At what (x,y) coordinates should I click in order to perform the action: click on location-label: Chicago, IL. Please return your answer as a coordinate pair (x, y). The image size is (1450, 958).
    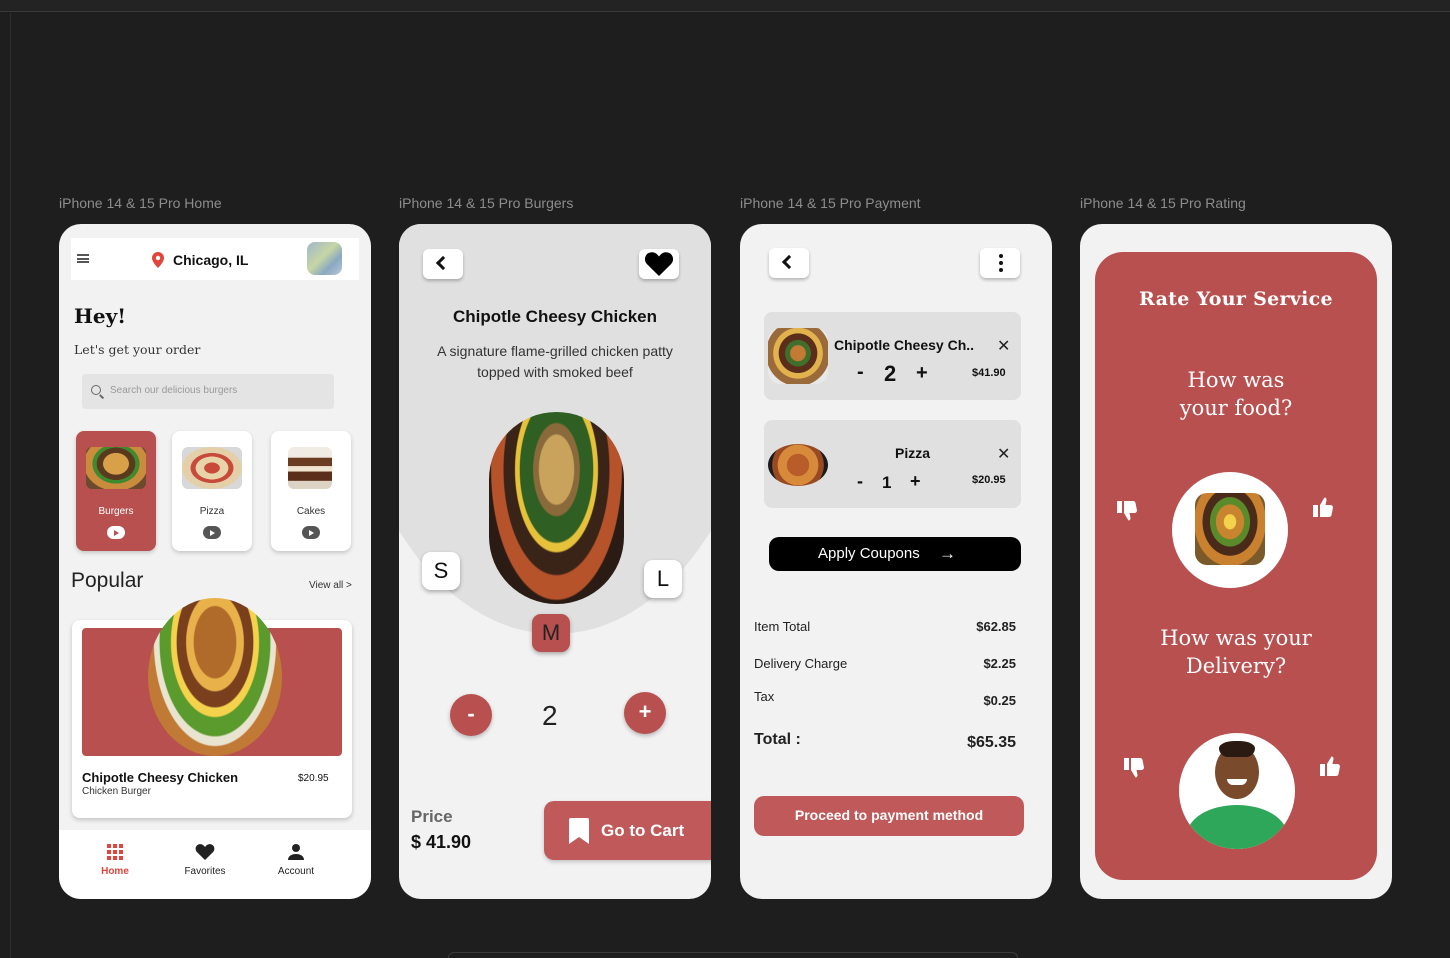
    Looking at the image, I should click on (210, 260).